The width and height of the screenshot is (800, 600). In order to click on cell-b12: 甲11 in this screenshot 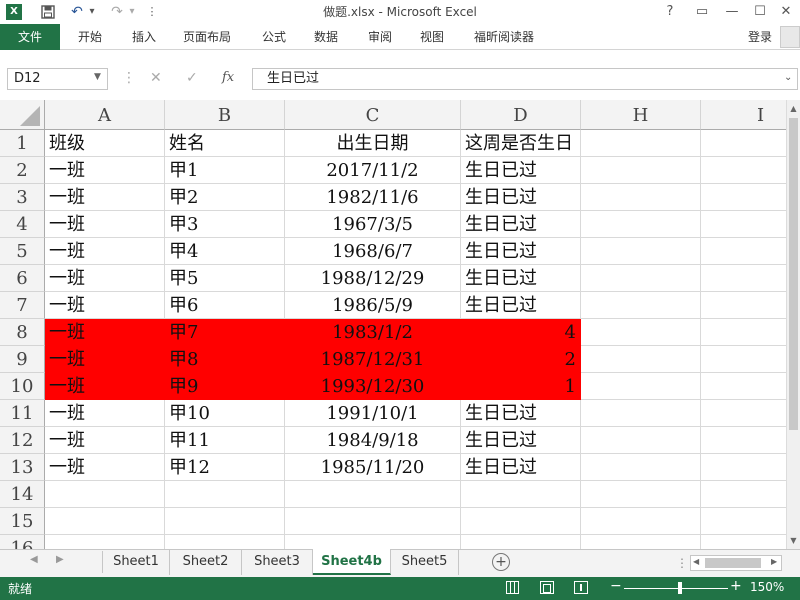, I will do `click(225, 440)`.